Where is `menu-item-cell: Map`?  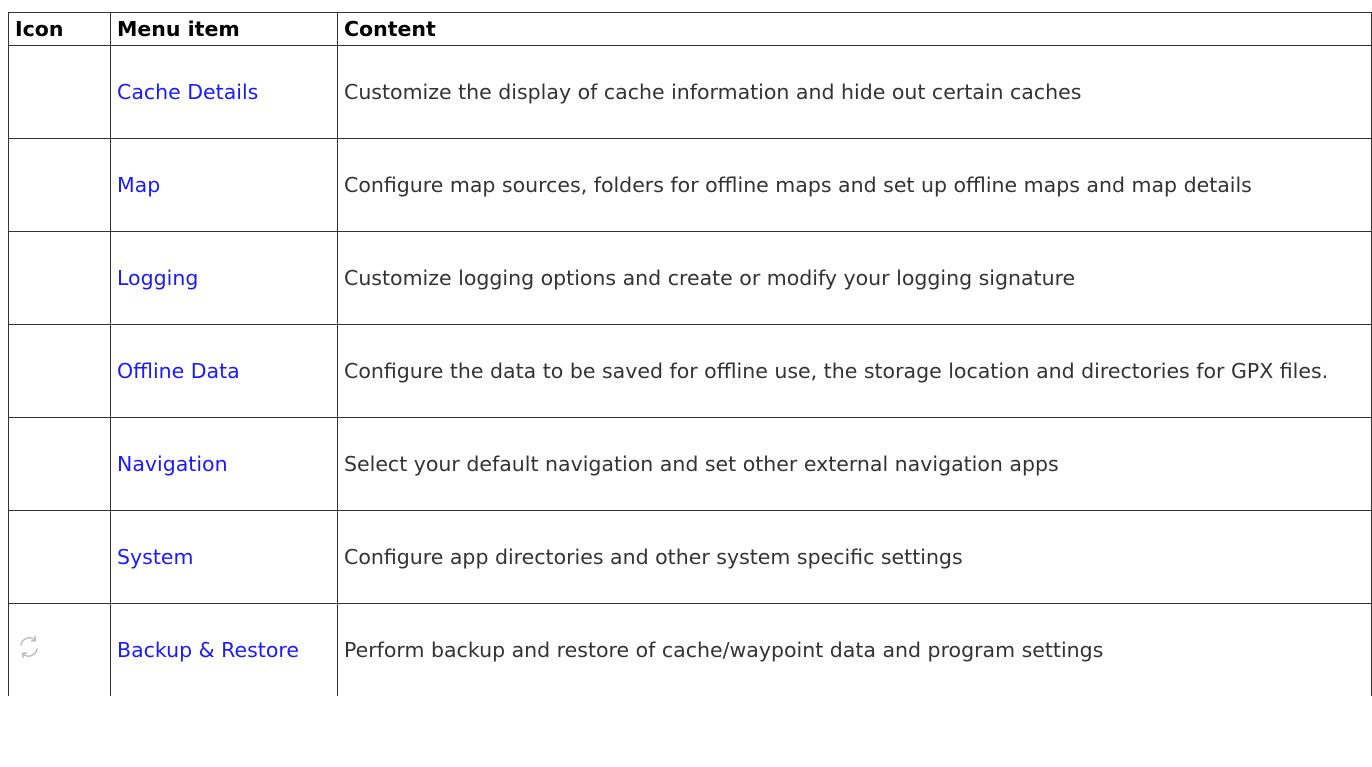 menu-item-cell: Map is located at coordinates (224, 185).